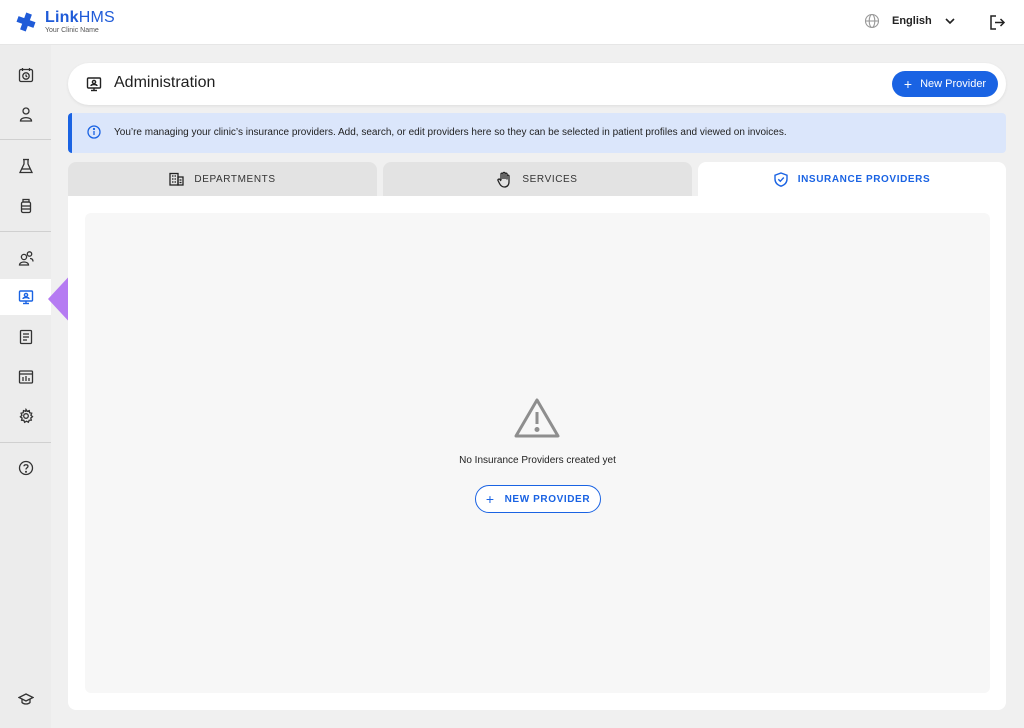  I want to click on new-provider-empty-button: + NEW PROVIDER, so click(538, 499).